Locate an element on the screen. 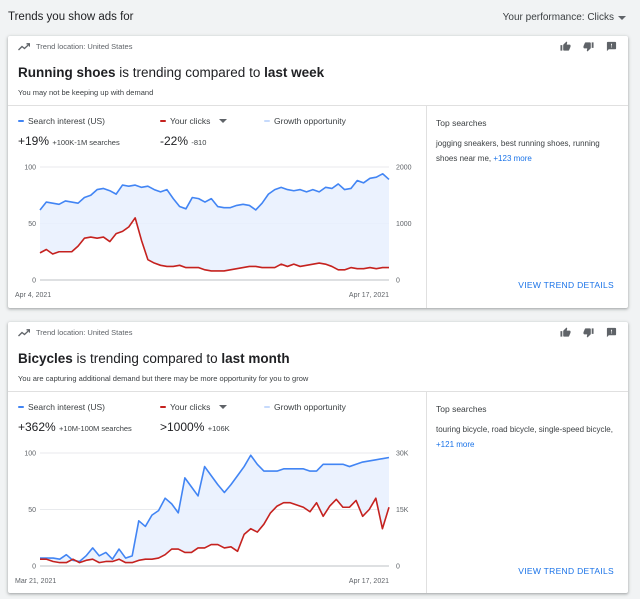 The height and width of the screenshot is (599, 640). clicks-stat-delta: +106K is located at coordinates (218, 428).